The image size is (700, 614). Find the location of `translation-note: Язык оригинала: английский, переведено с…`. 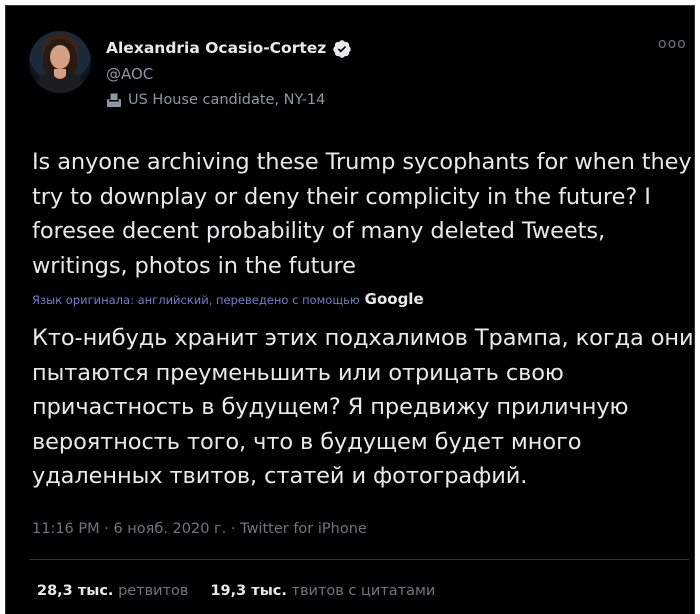

translation-note: Язык оригинала: английский, переведено с… is located at coordinates (196, 300).